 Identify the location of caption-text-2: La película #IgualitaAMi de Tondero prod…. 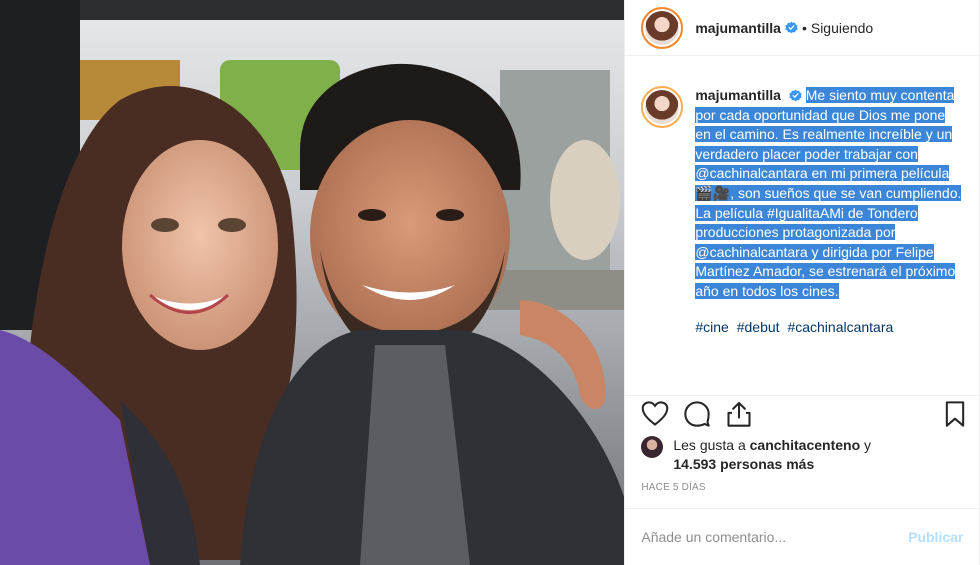
(825, 251).